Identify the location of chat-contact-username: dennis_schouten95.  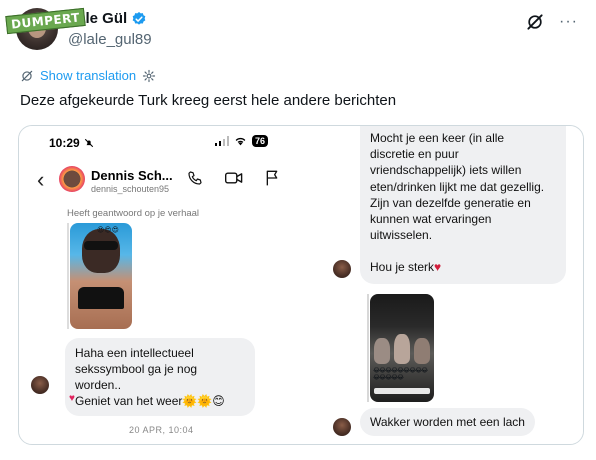
(130, 189).